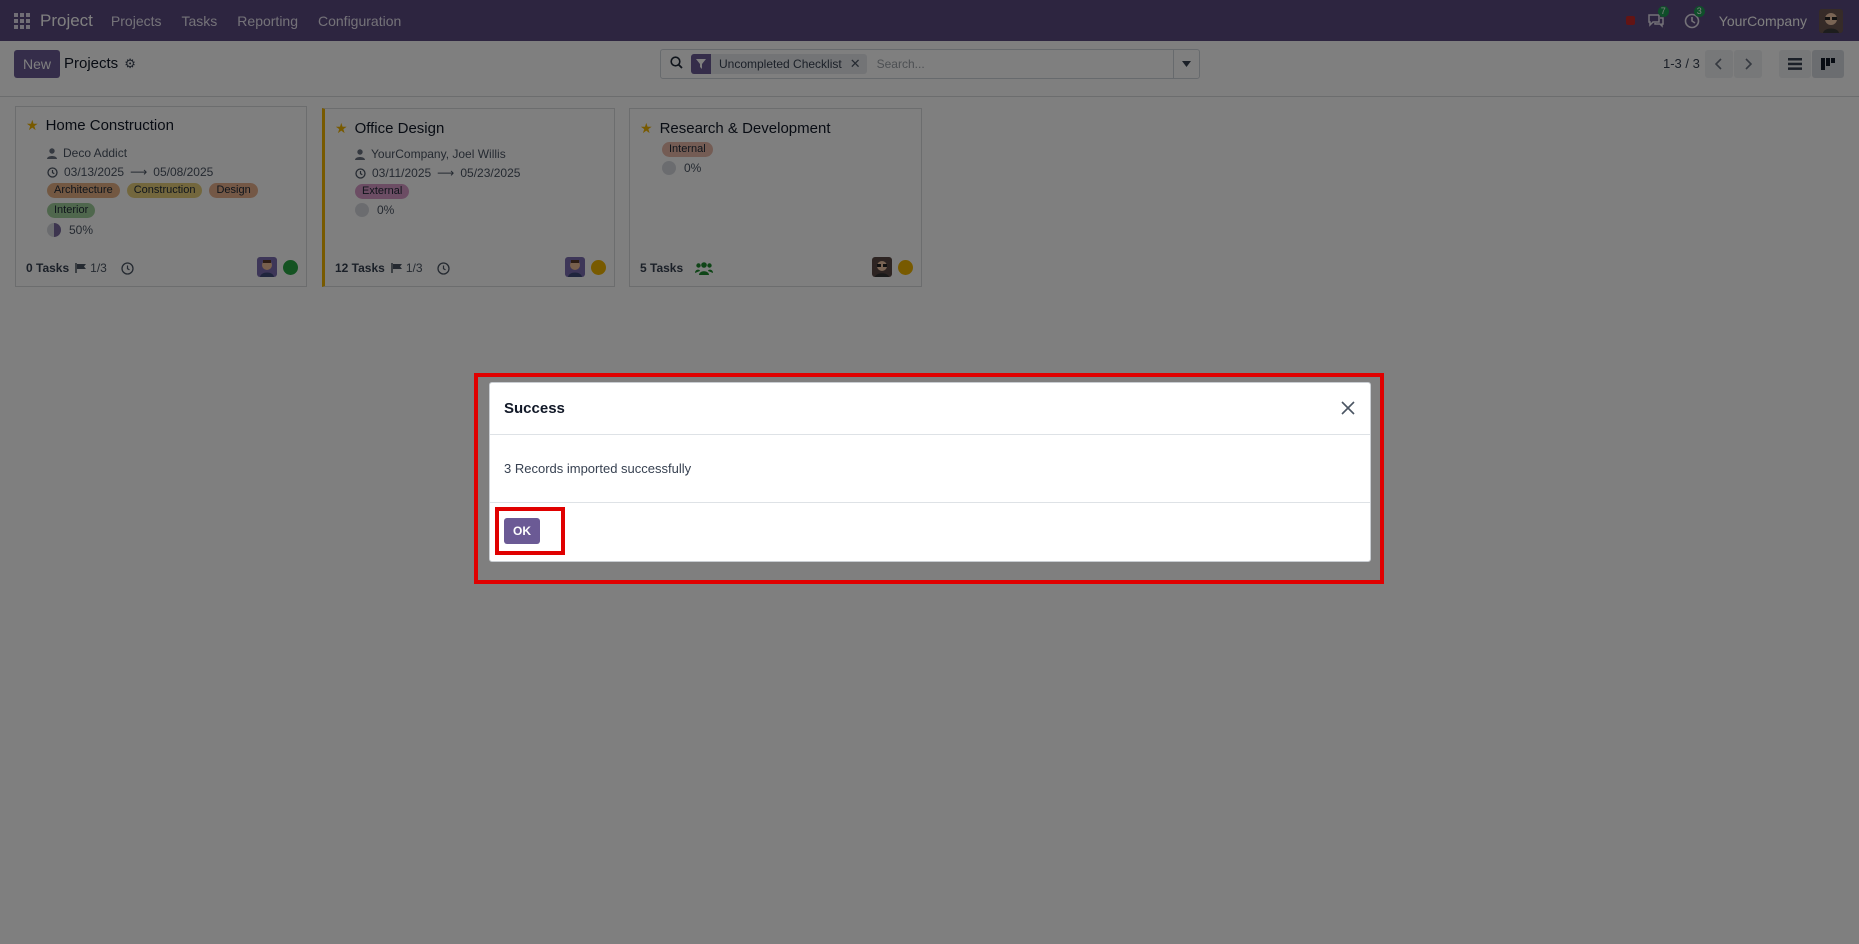  What do you see at coordinates (930, 532) in the screenshot?
I see `dialog-footer: OK` at bounding box center [930, 532].